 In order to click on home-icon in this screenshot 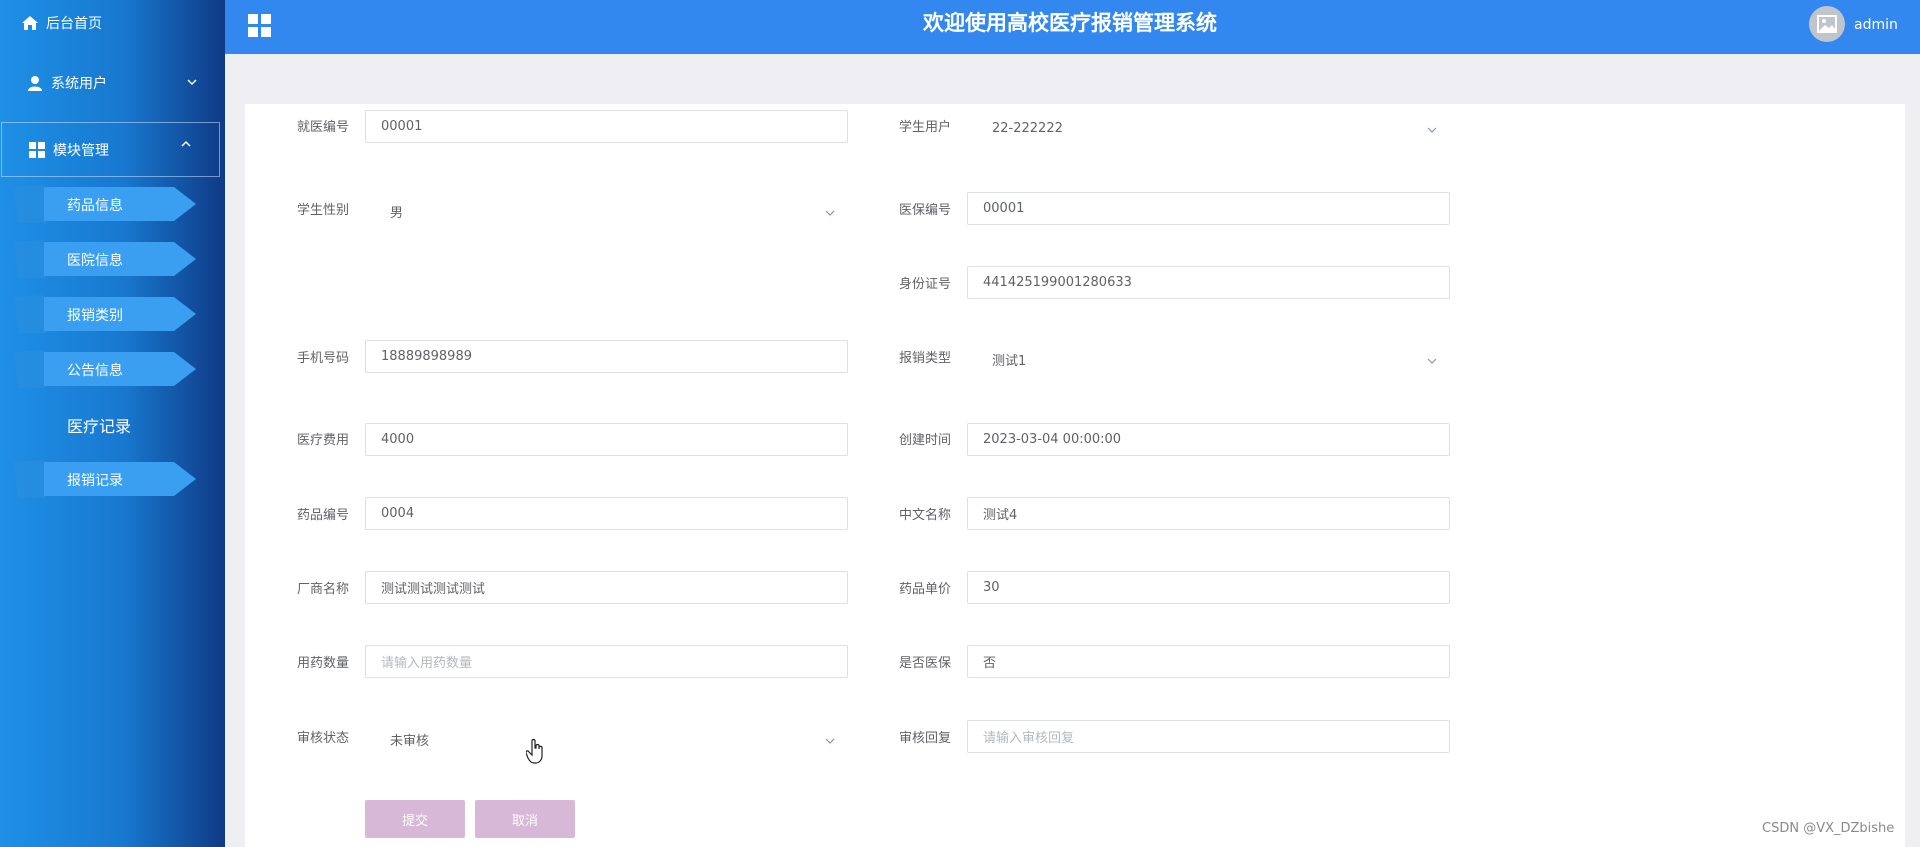, I will do `click(30, 23)`.